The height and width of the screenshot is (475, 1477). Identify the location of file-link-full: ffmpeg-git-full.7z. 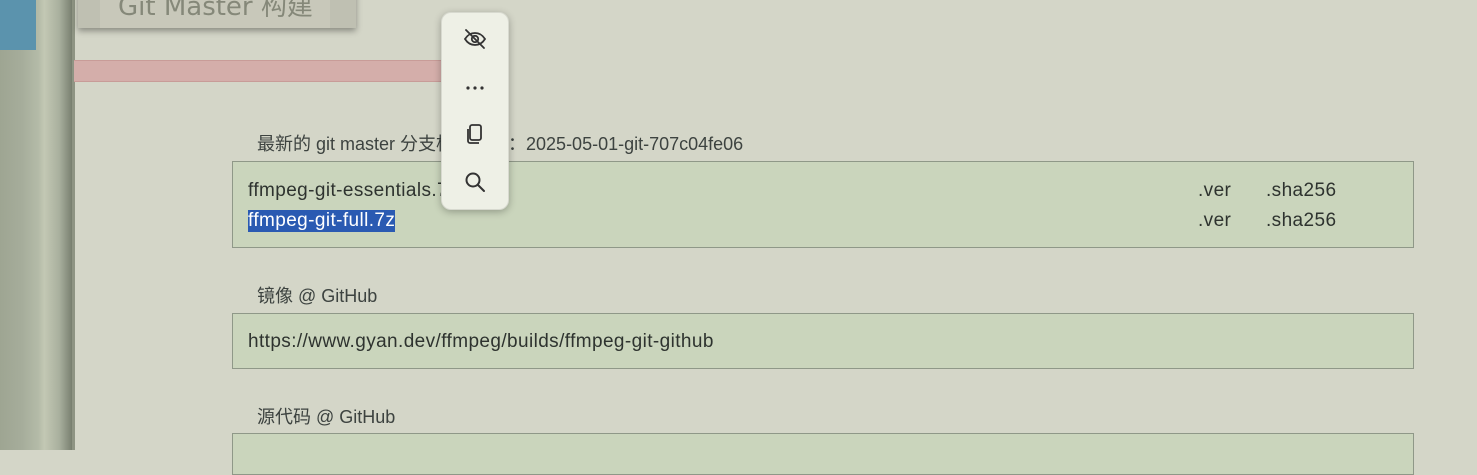
(322, 221).